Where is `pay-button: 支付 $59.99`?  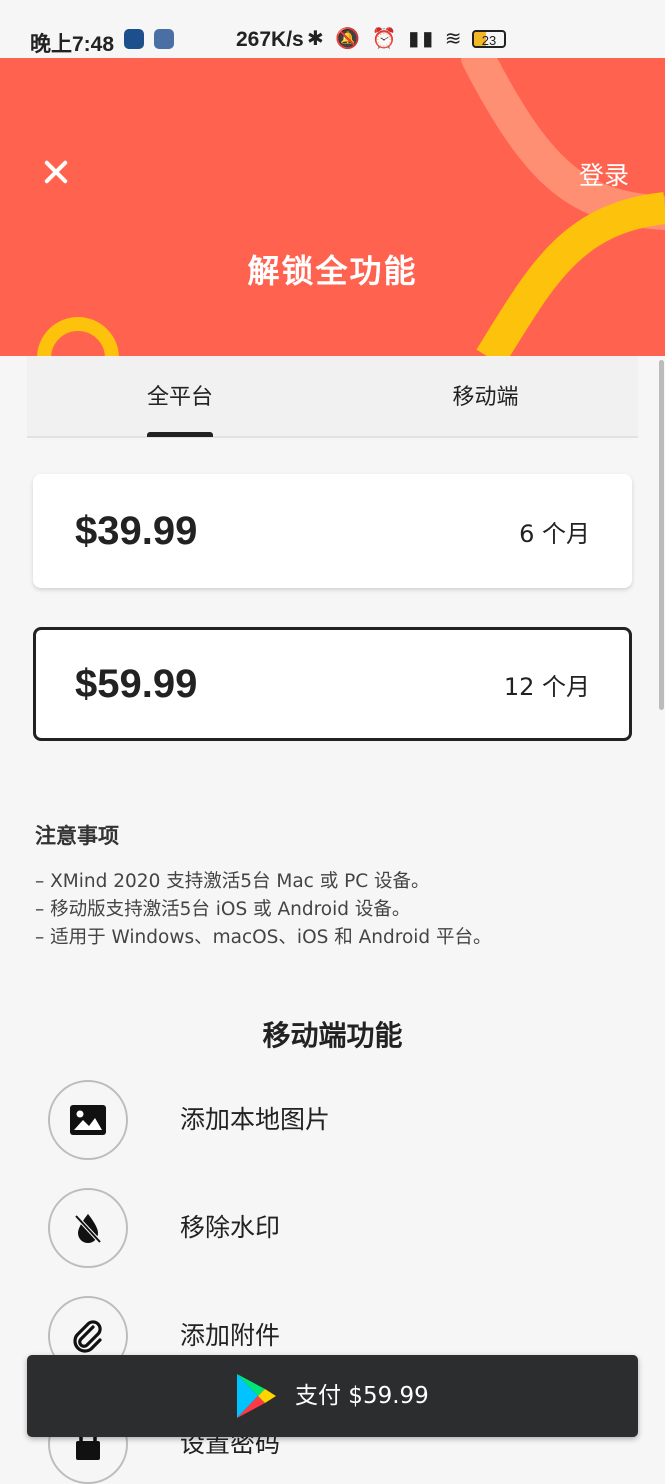 pay-button: 支付 $59.99 is located at coordinates (332, 1396).